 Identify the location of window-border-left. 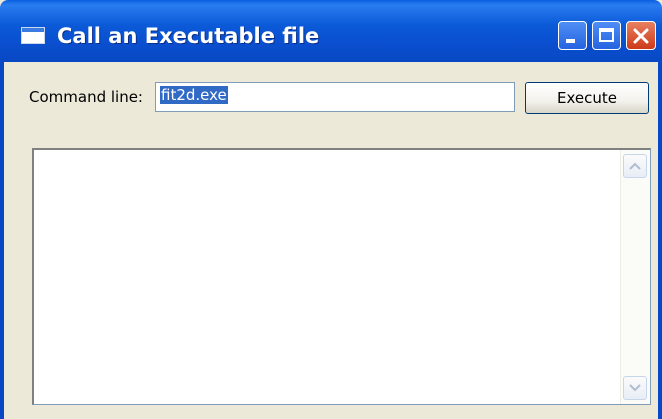
(2, 240).